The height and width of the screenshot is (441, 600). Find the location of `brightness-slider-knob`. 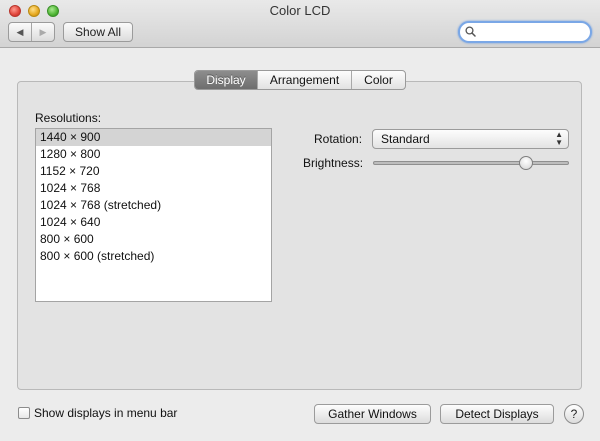

brightness-slider-knob is located at coordinates (525, 163).